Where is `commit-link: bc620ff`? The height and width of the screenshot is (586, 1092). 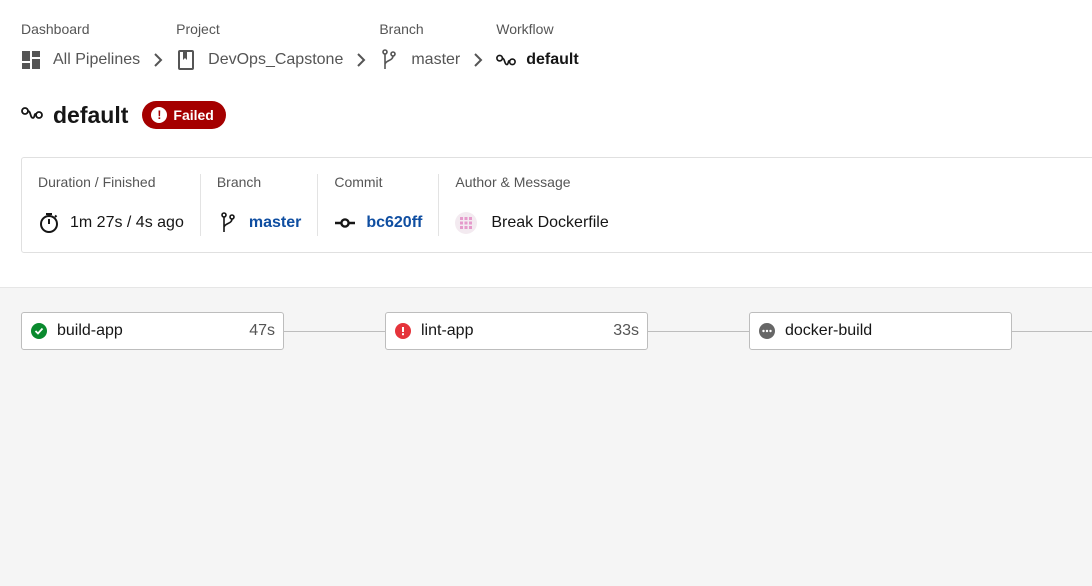
commit-link: bc620ff is located at coordinates (394, 223).